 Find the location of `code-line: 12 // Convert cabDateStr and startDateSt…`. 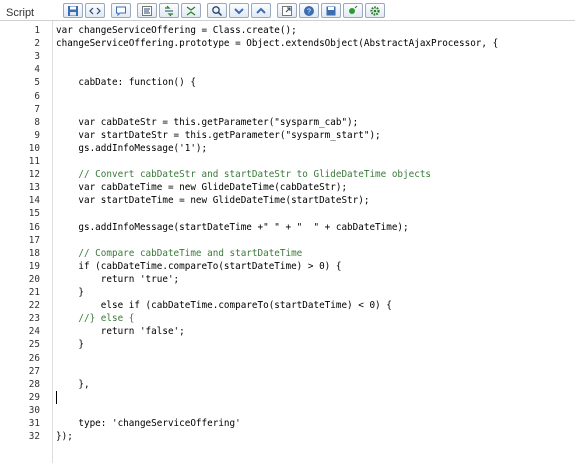

code-line: 12 // Convert cabDateStr and startDateSt… is located at coordinates (287, 174).